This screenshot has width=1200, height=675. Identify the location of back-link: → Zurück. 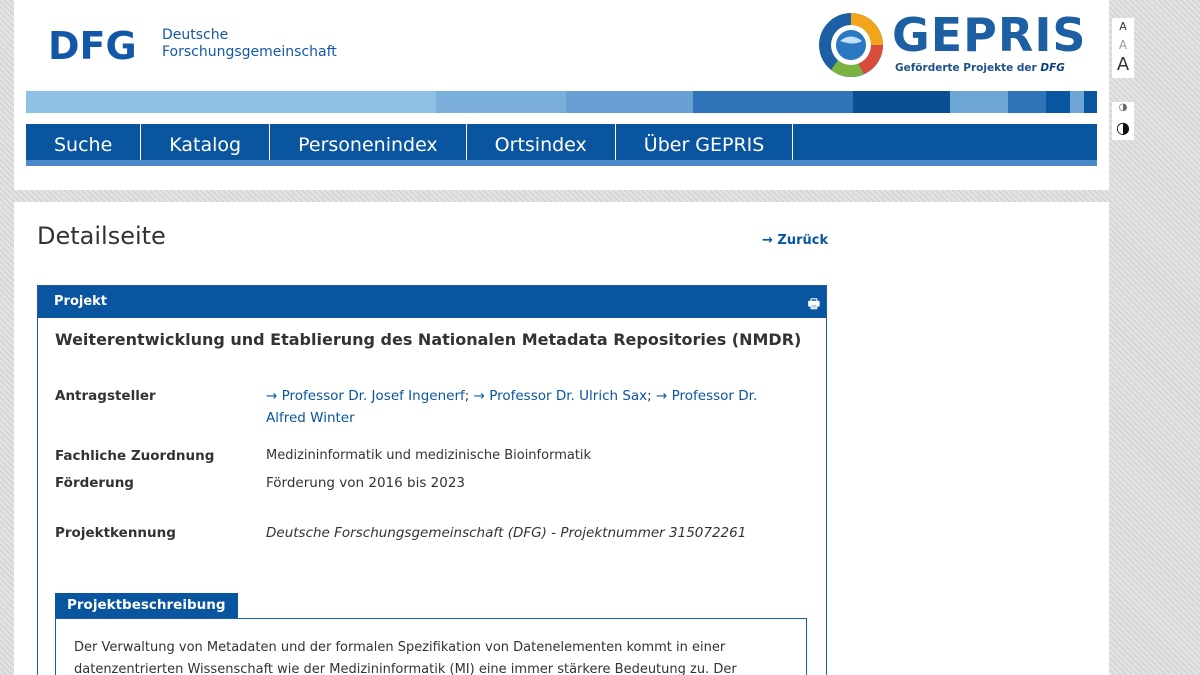
(795, 240).